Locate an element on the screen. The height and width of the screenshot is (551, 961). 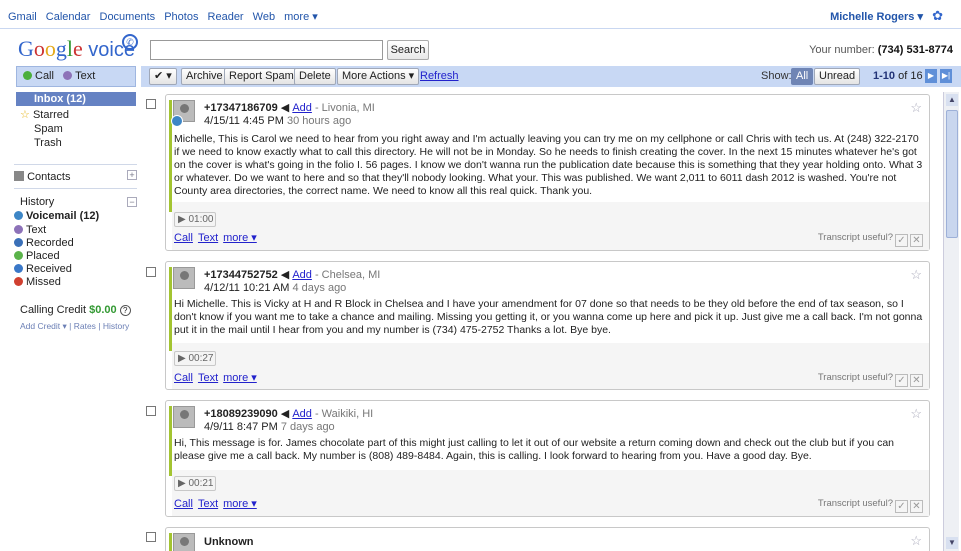
scroll-down-icon: ▼ is located at coordinates (952, 543).